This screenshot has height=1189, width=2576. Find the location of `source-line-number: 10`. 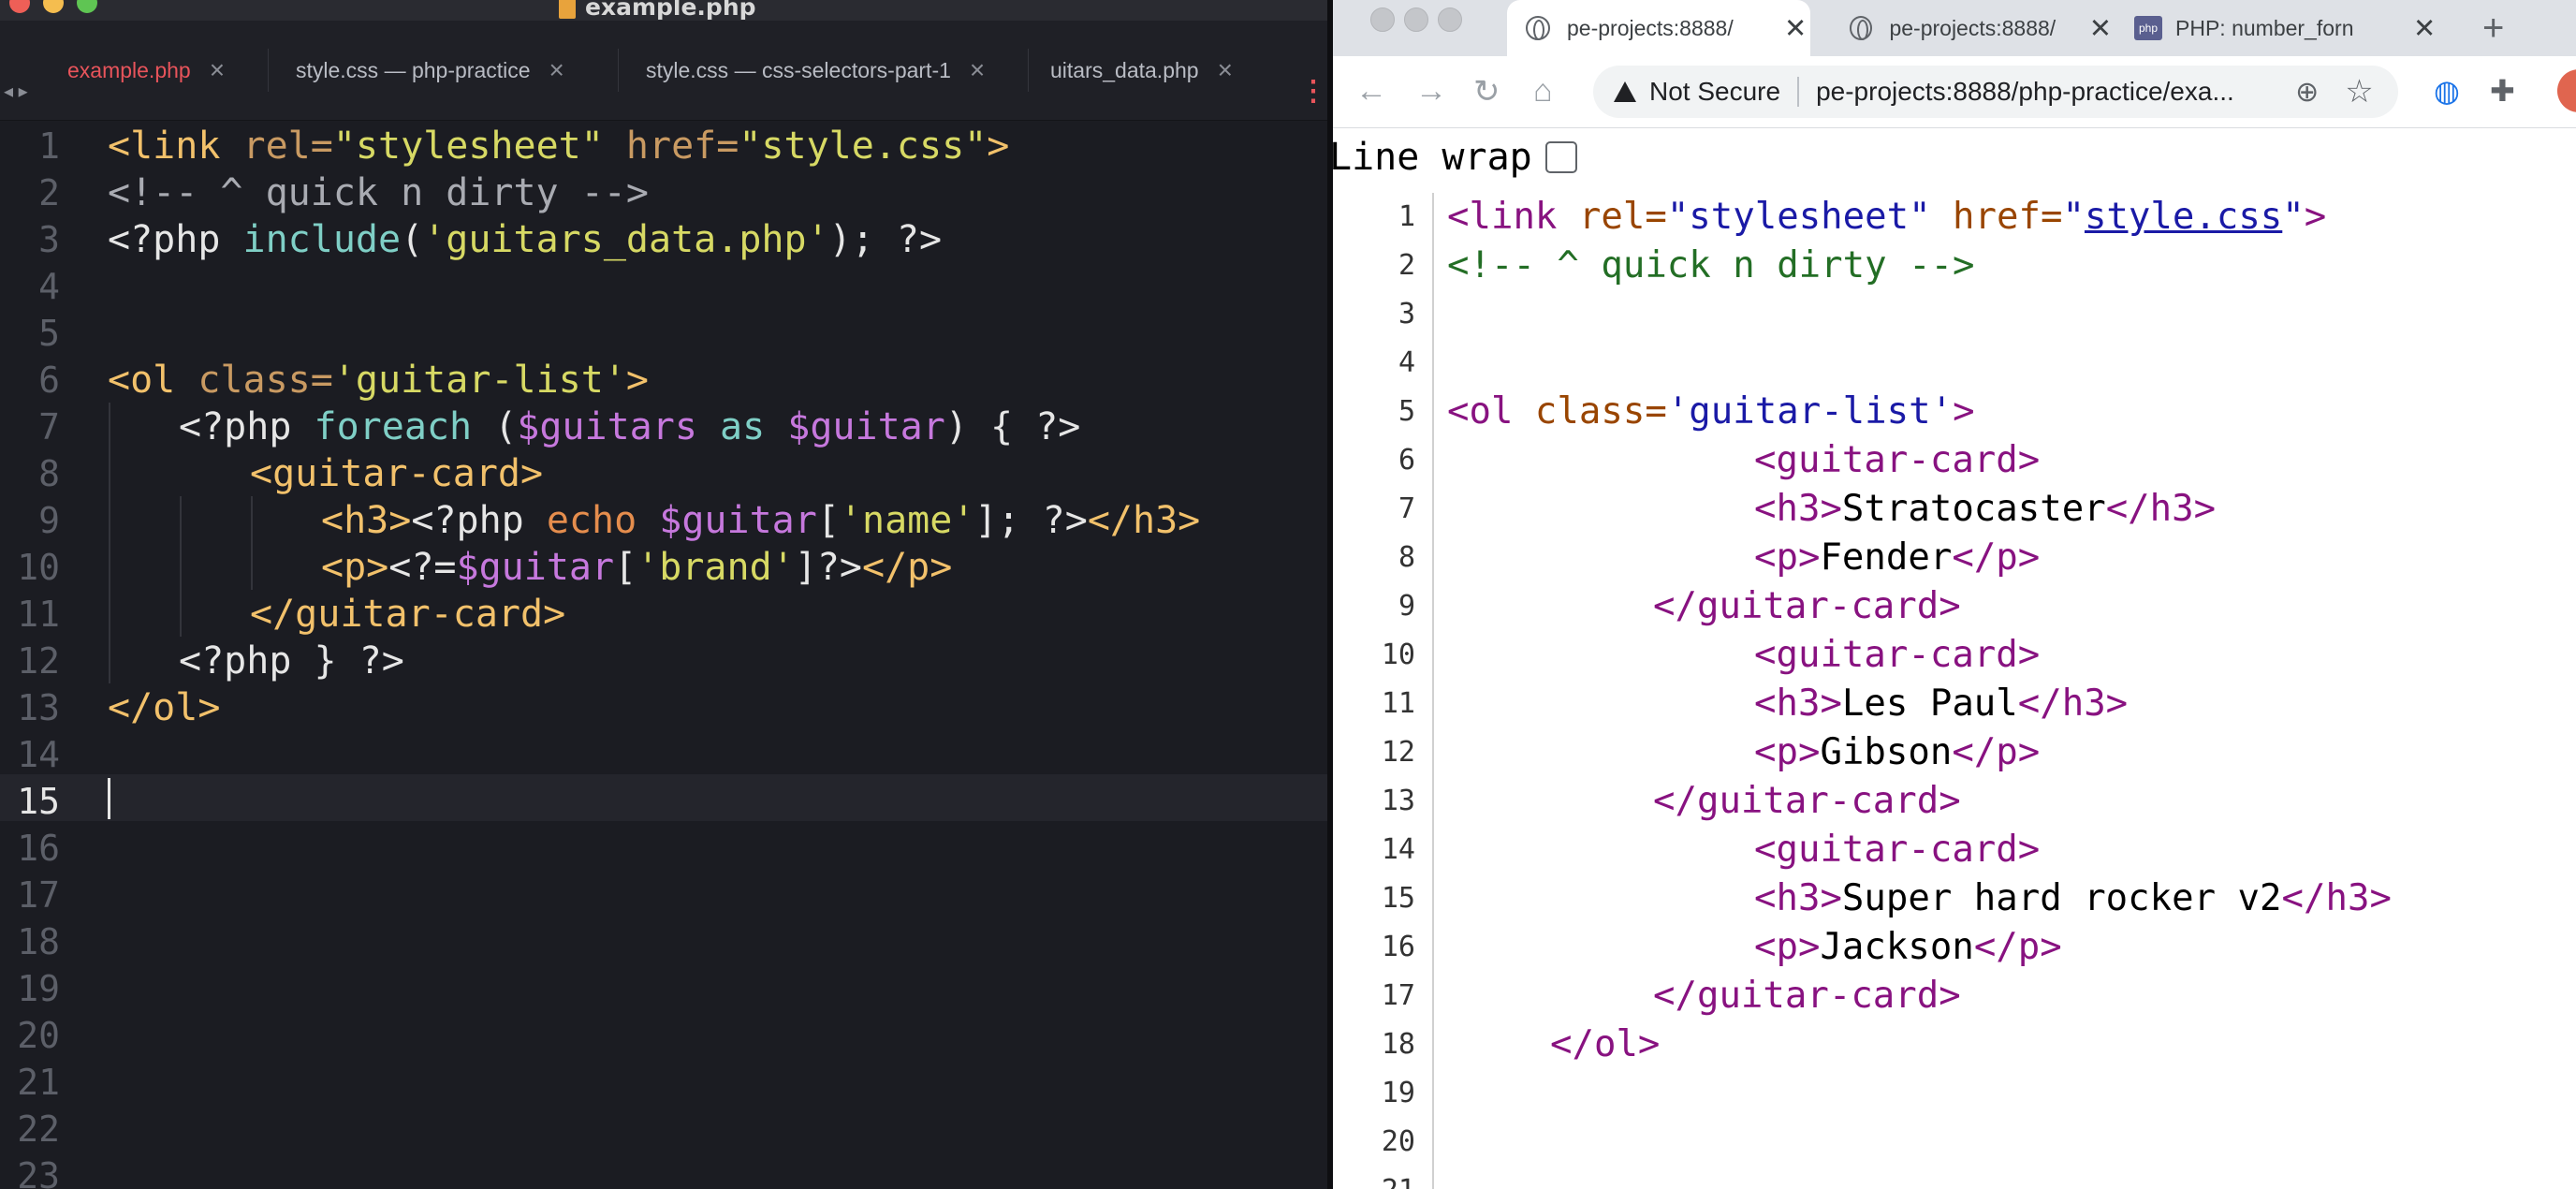

source-line-number: 10 is located at coordinates (1398, 655).